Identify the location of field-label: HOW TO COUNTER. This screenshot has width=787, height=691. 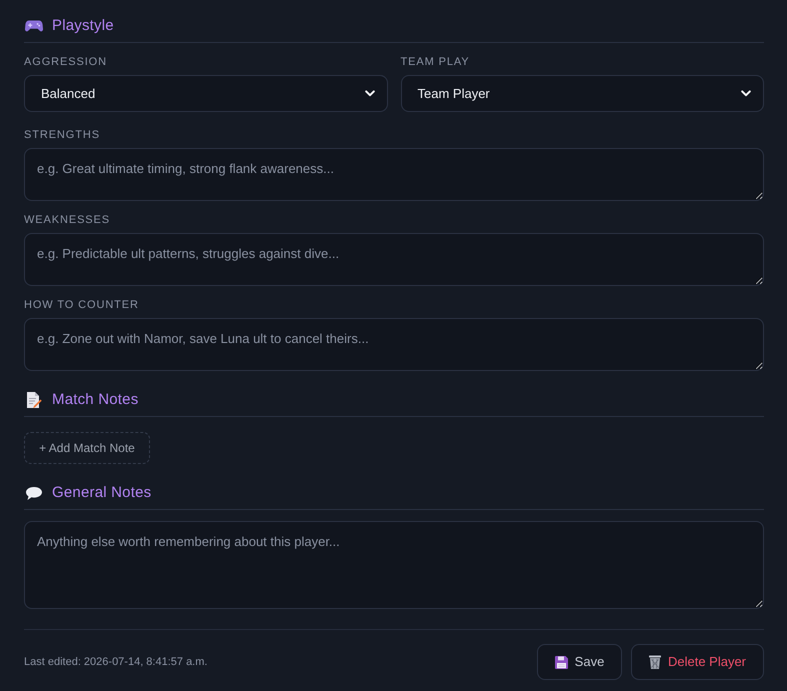
(82, 305).